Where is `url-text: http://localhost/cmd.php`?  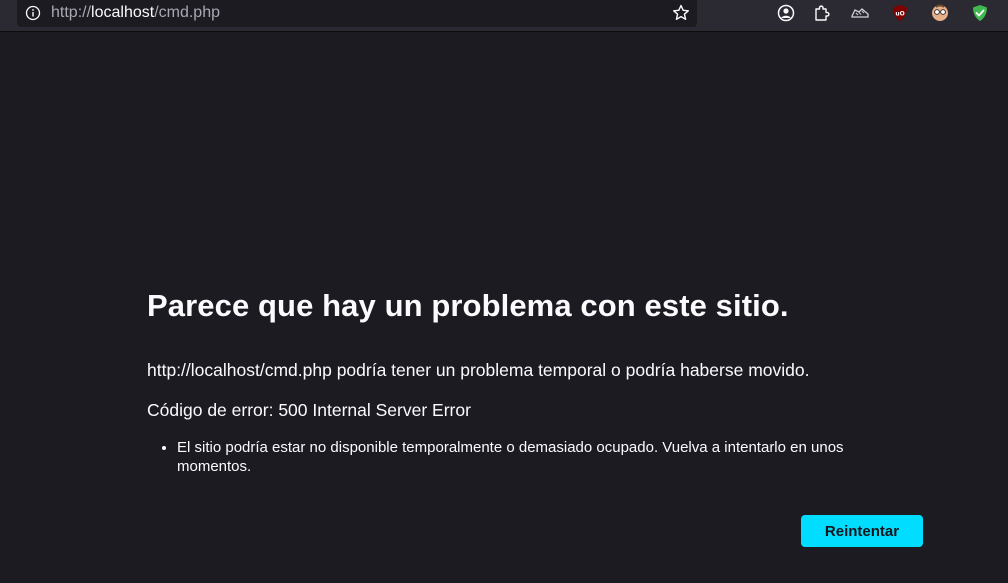
url-text: http://localhost/cmd.php is located at coordinates (135, 13).